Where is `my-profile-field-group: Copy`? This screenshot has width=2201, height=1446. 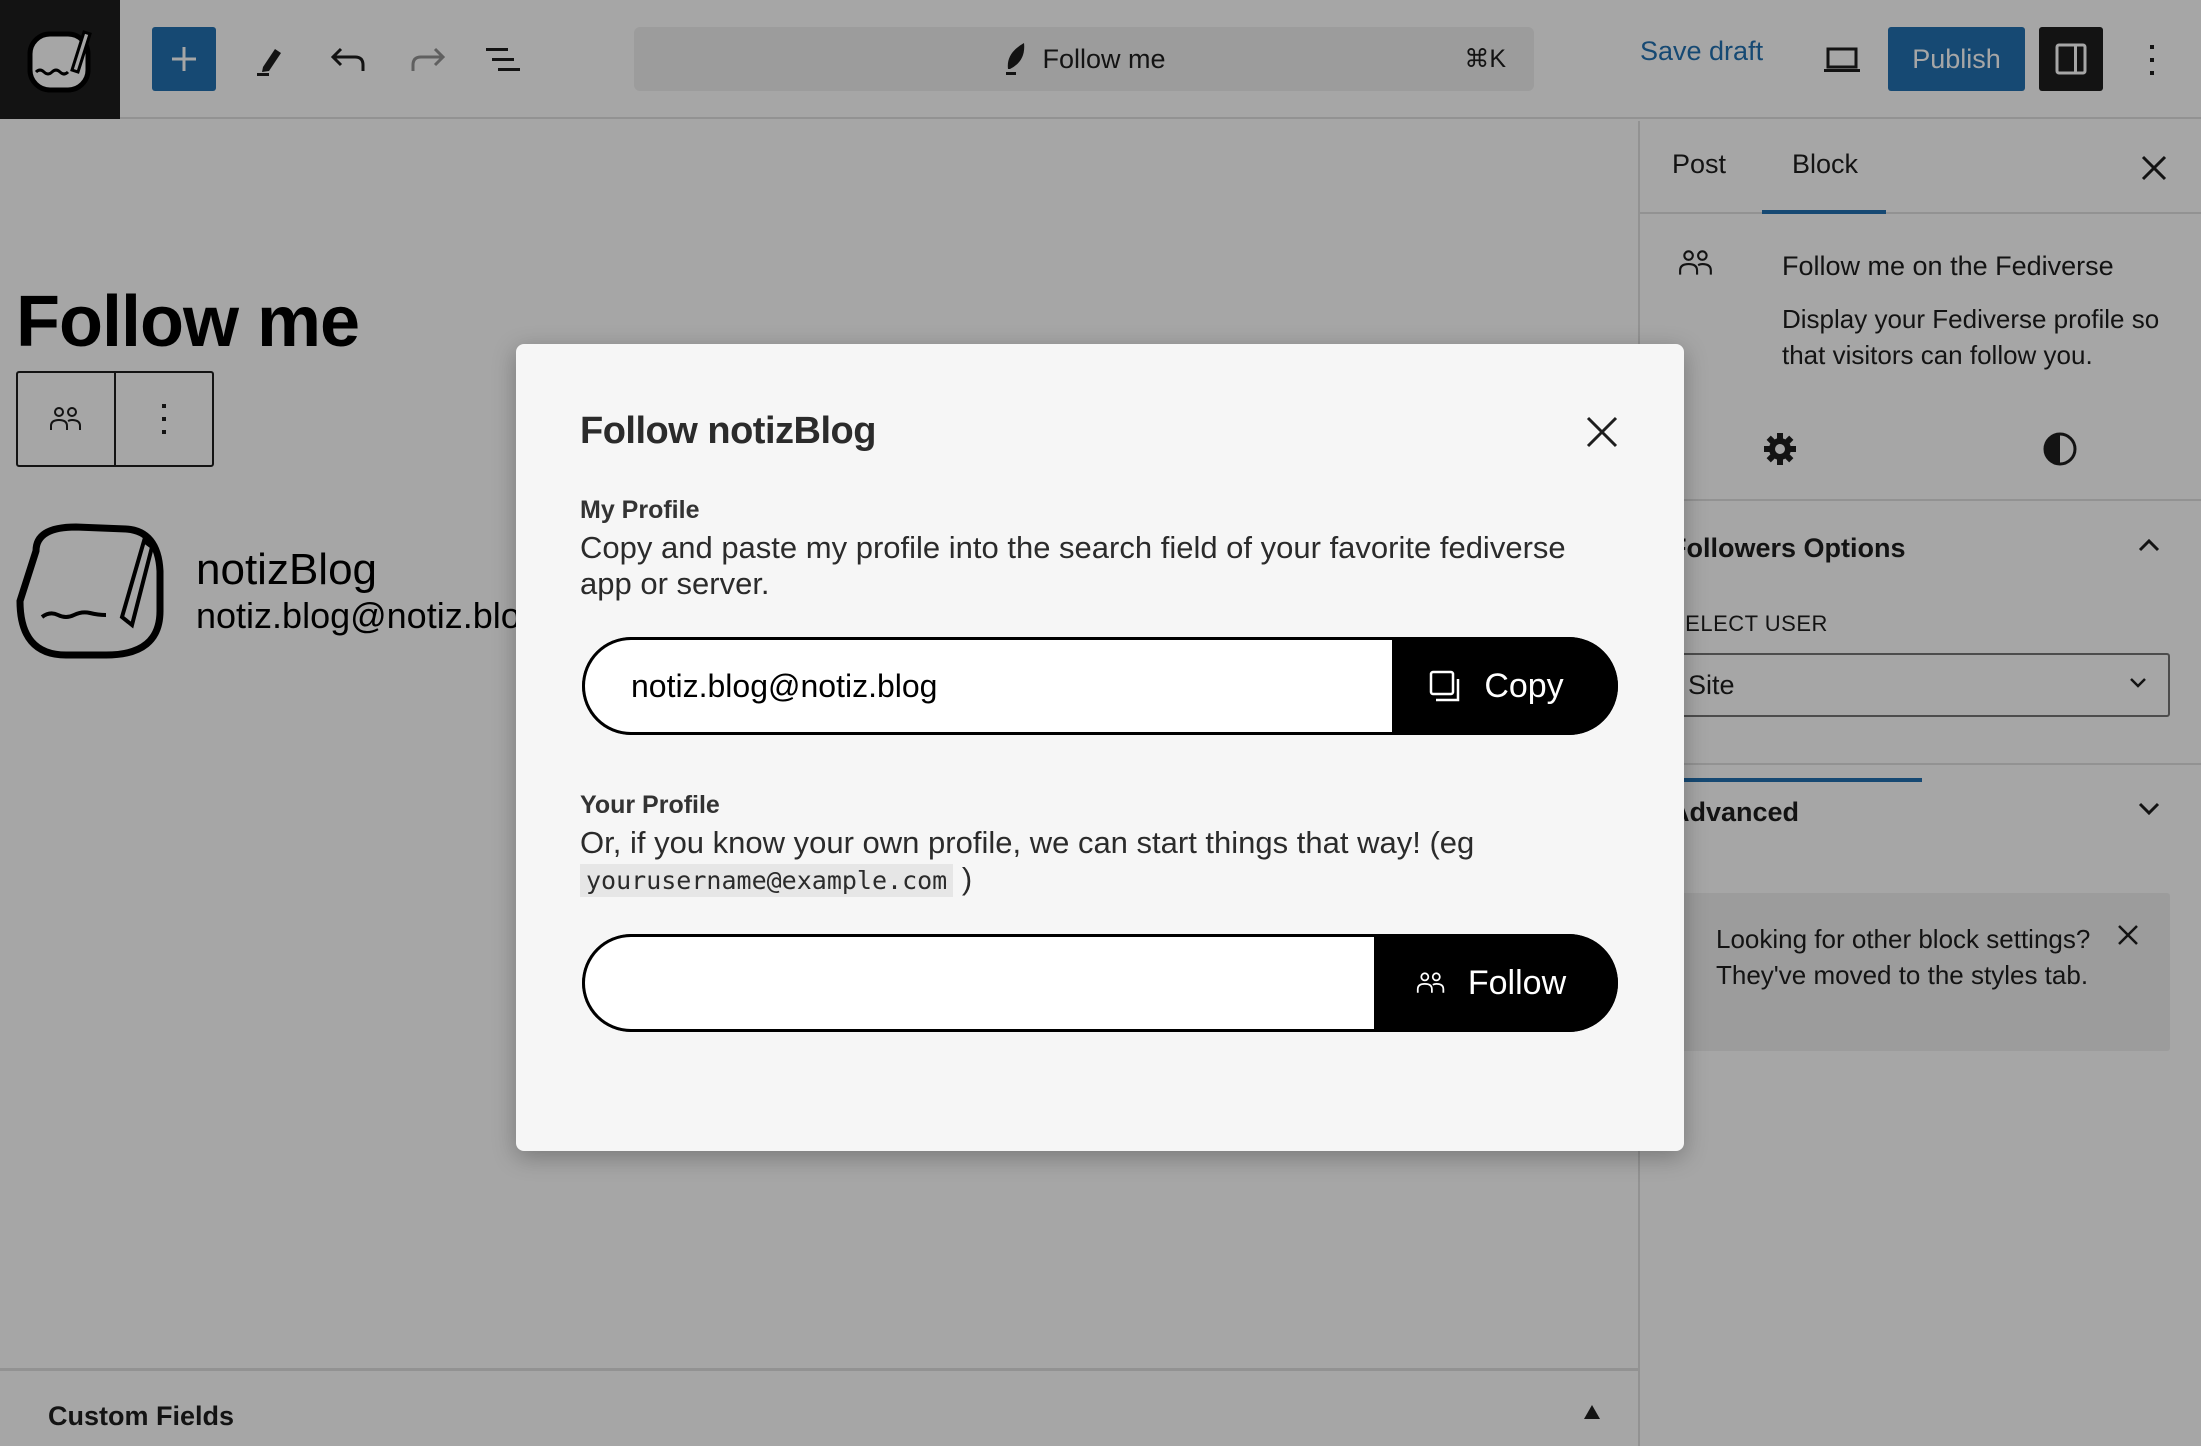 my-profile-field-group: Copy is located at coordinates (1100, 686).